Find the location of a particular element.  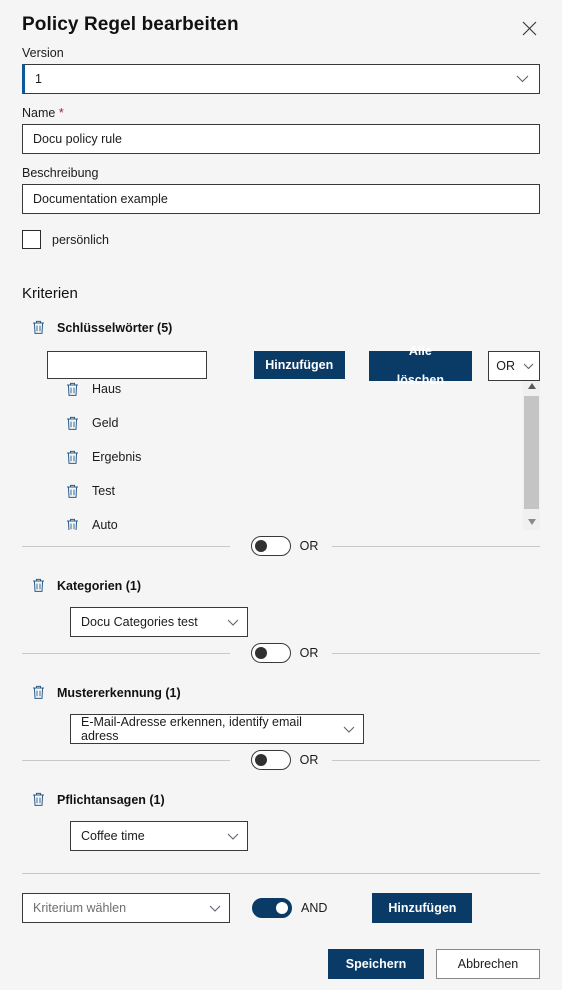

keywords-scrollbar is located at coordinates (531, 453).